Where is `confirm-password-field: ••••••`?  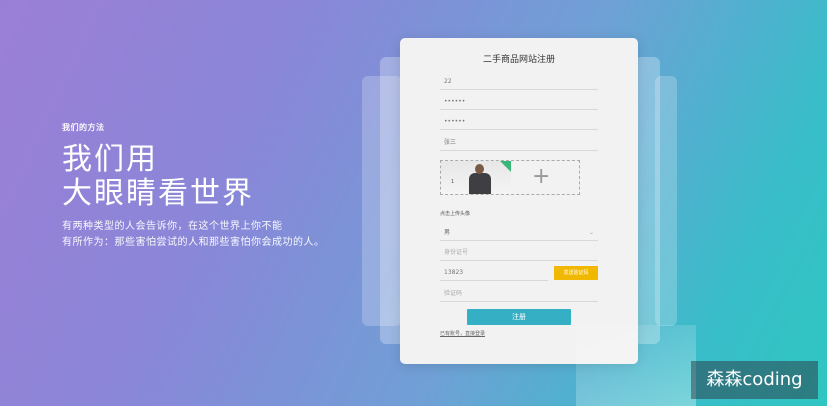 confirm-password-field: •••••• is located at coordinates (519, 122).